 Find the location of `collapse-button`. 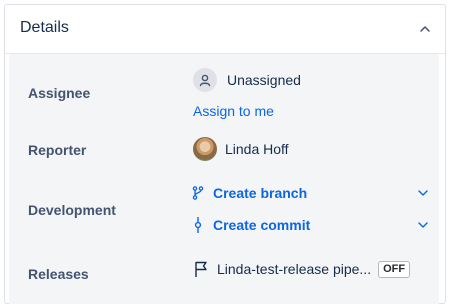

collapse-button is located at coordinates (425, 29).